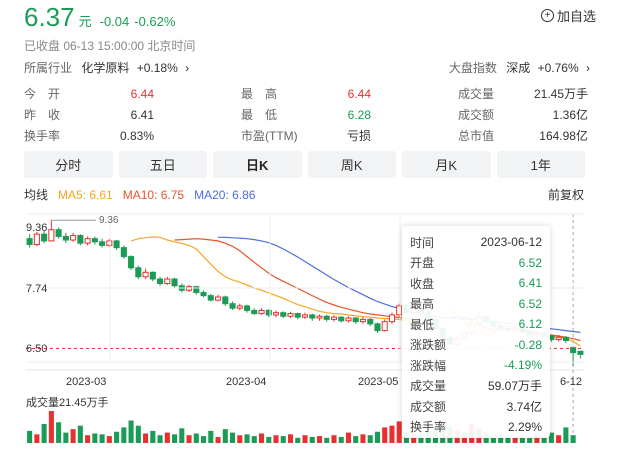  I want to click on tooltip-value: 6.41, so click(530, 283).